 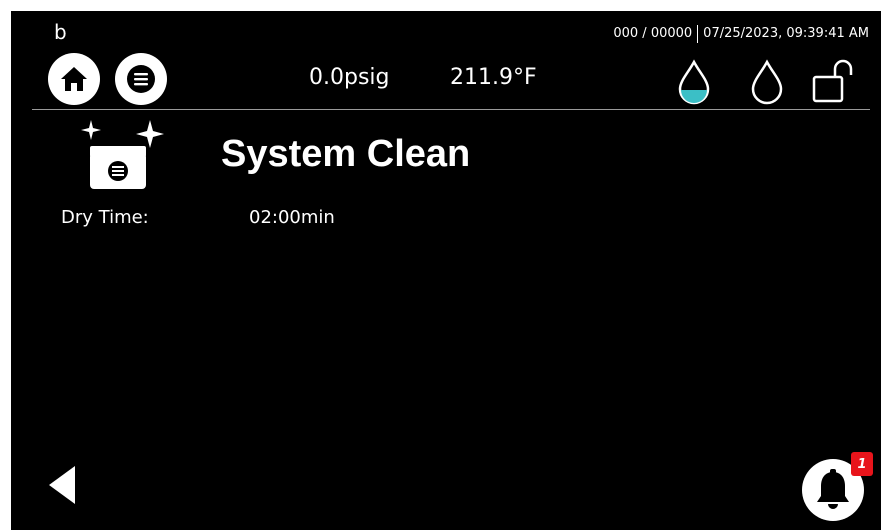 I want to click on home-icon, so click(x=74, y=79).